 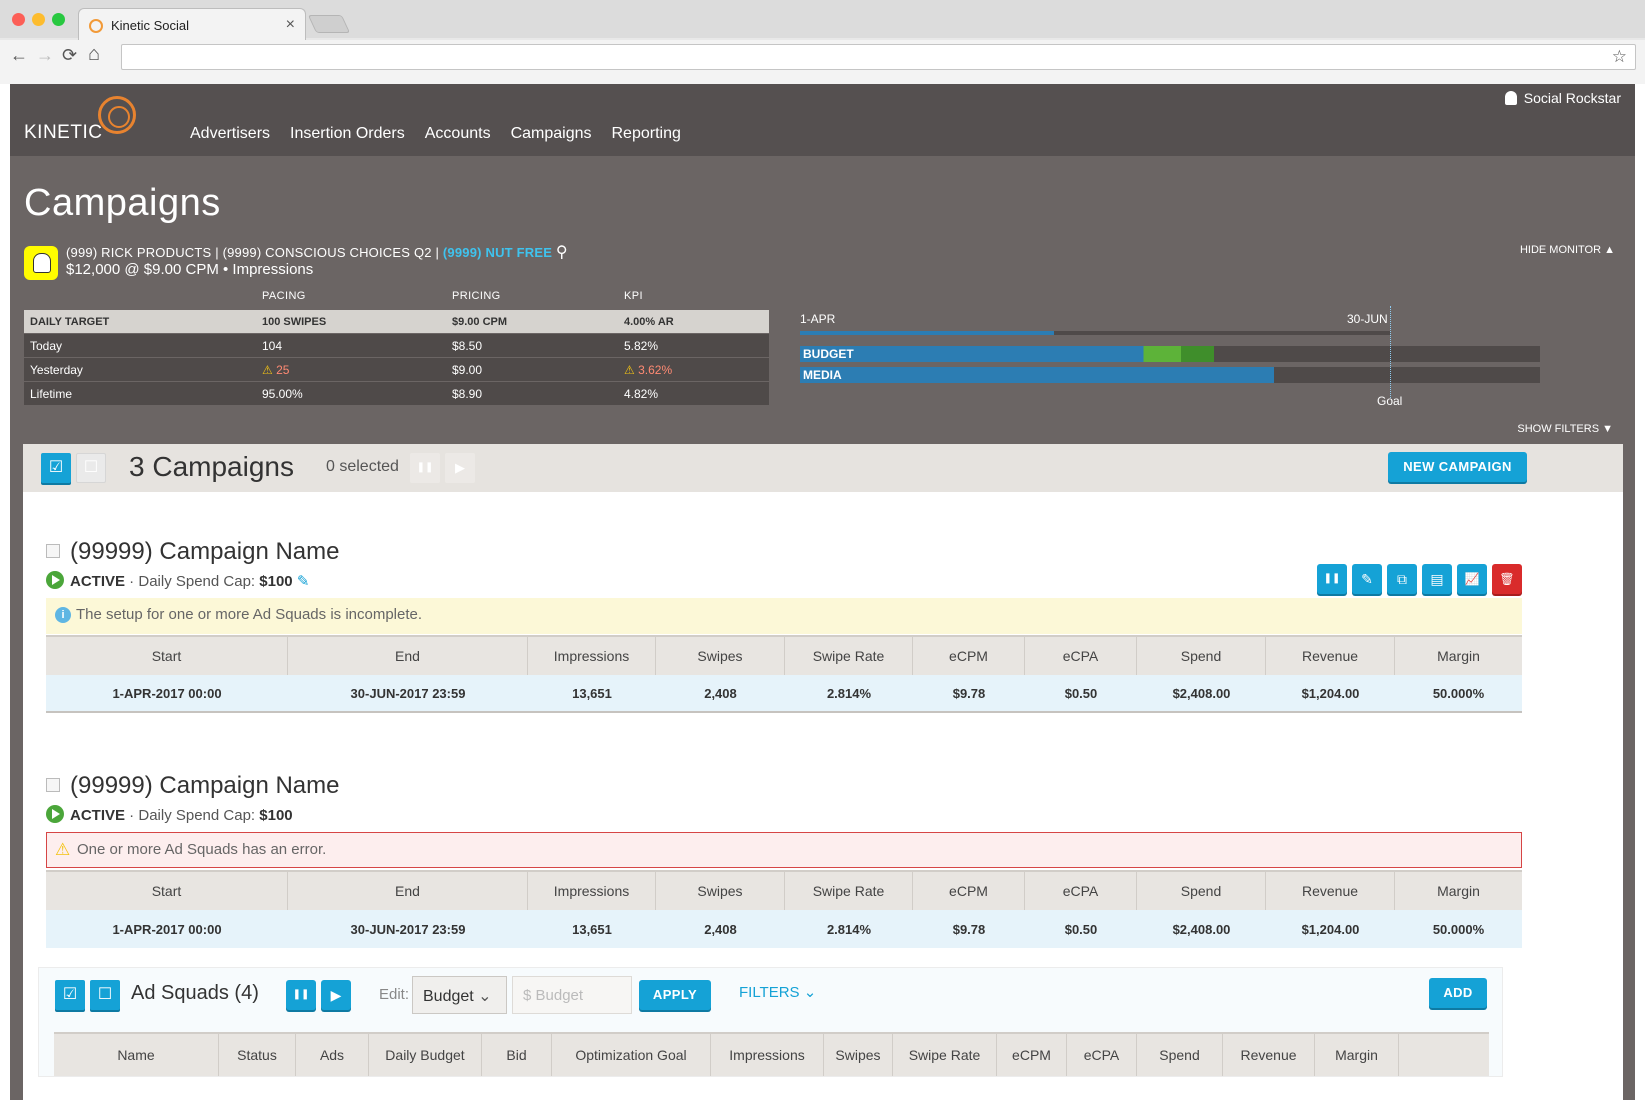 What do you see at coordinates (1567, 250) in the screenshot?
I see `hide-monitor-toggle: HIDE MONITOR ▲` at bounding box center [1567, 250].